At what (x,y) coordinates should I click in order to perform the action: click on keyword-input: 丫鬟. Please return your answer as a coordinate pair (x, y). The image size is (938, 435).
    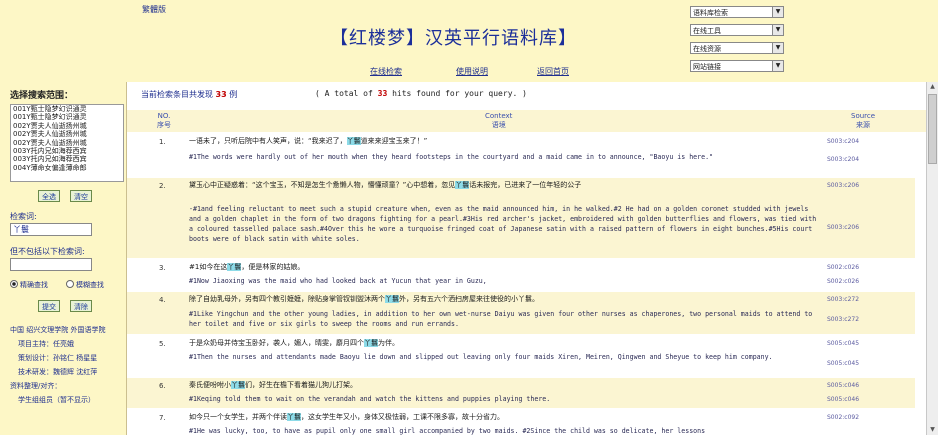
    Looking at the image, I should click on (51, 229).